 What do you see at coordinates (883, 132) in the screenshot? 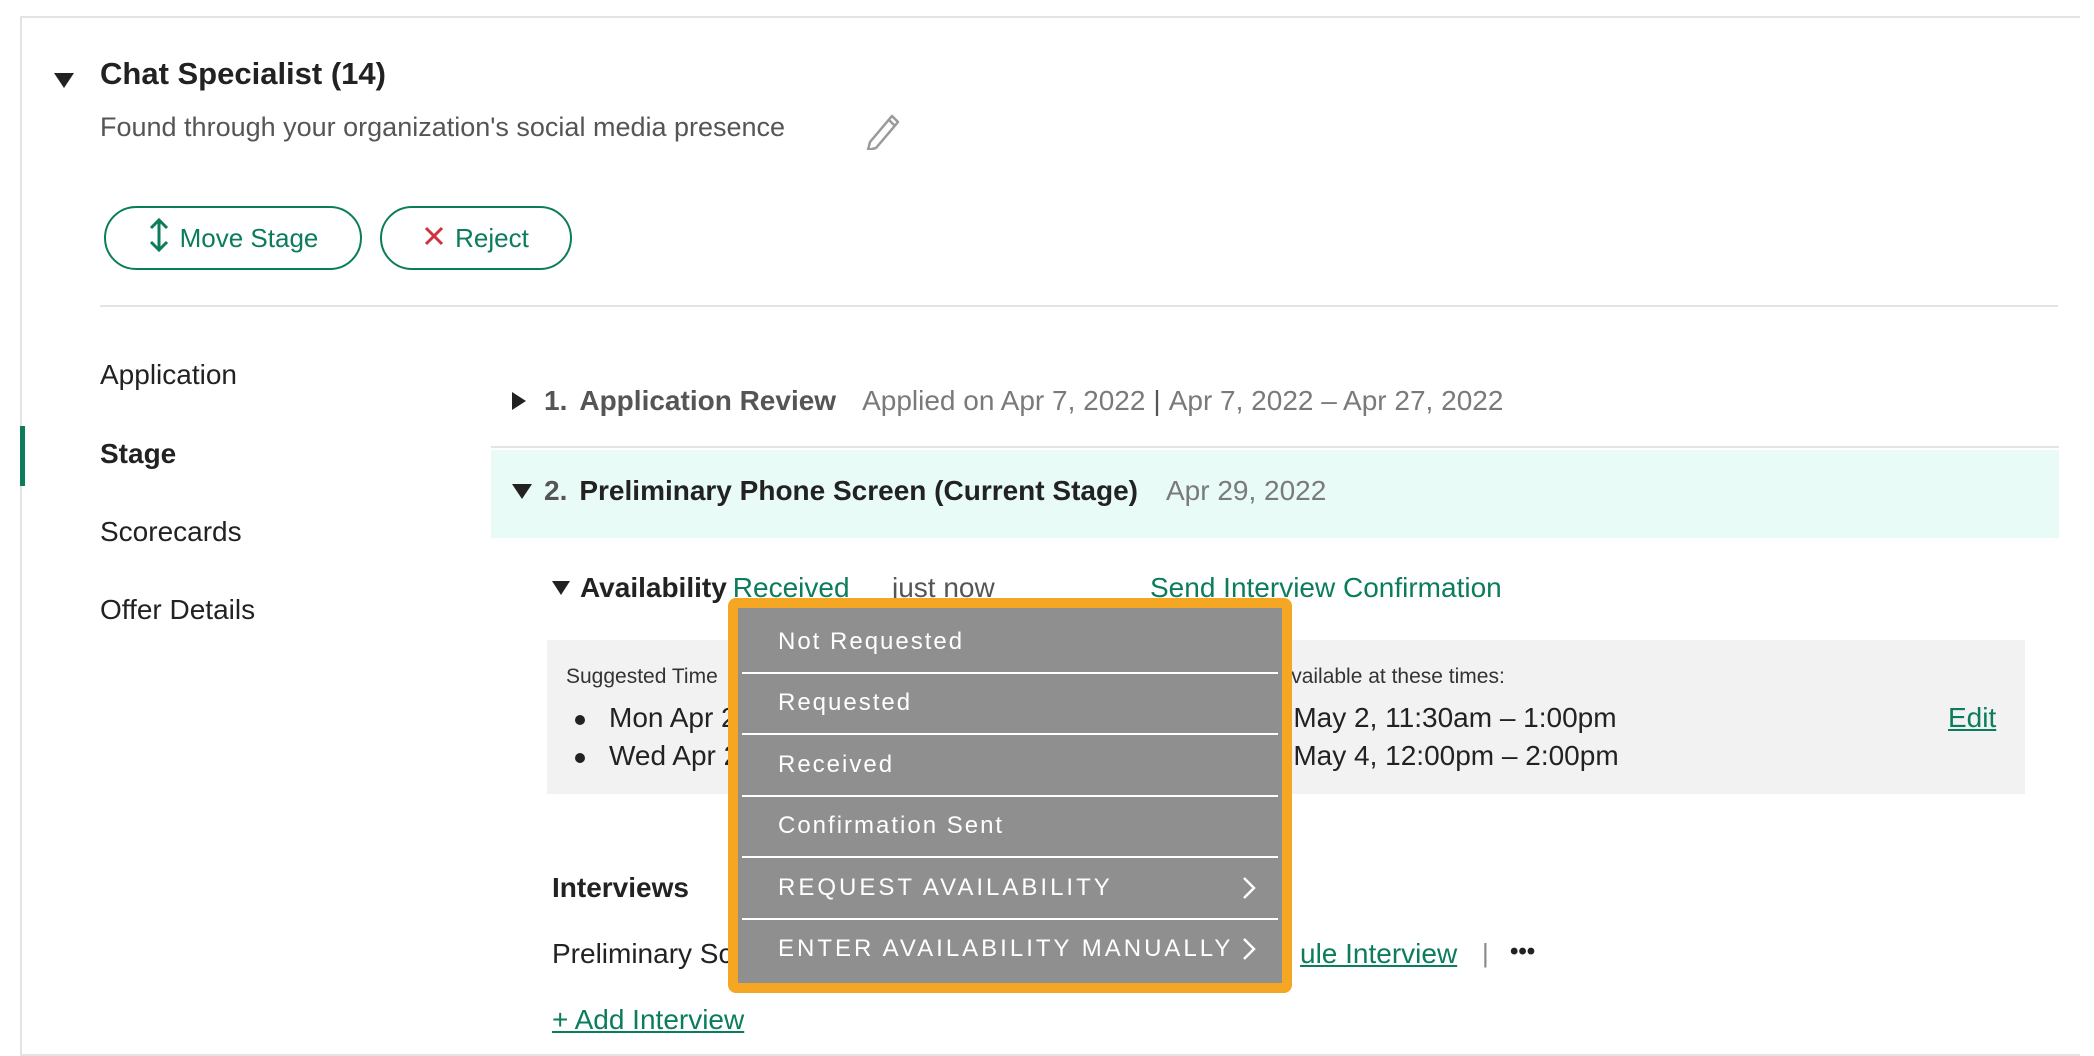
I see `pencil-icon` at bounding box center [883, 132].